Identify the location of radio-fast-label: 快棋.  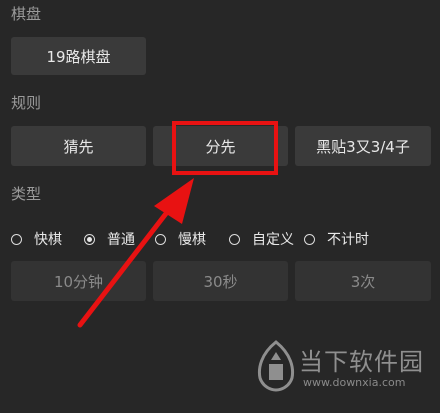
(48, 240).